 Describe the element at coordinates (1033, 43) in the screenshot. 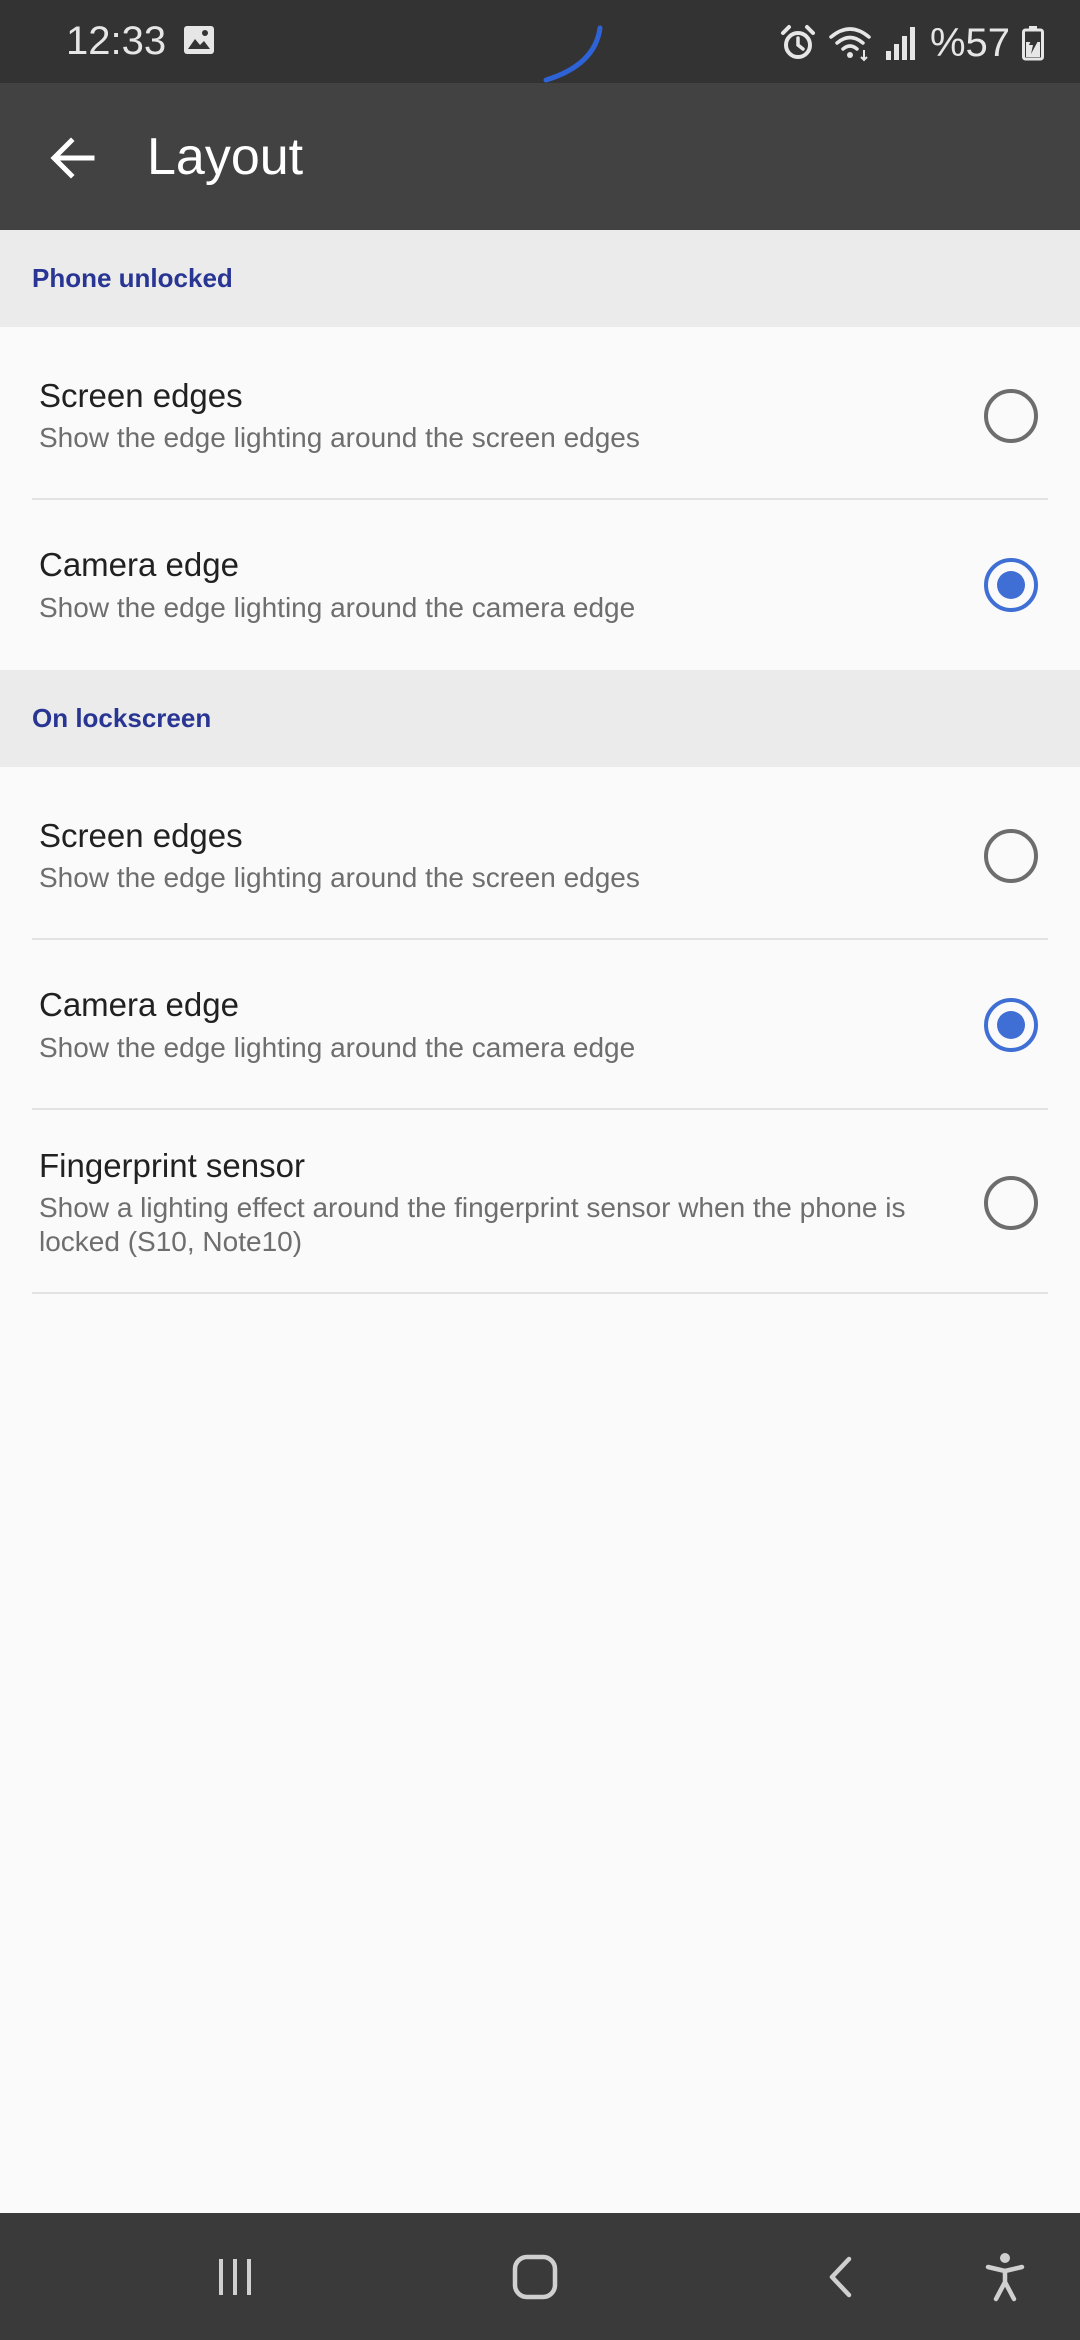

I see `battery-charging-icon` at that location.